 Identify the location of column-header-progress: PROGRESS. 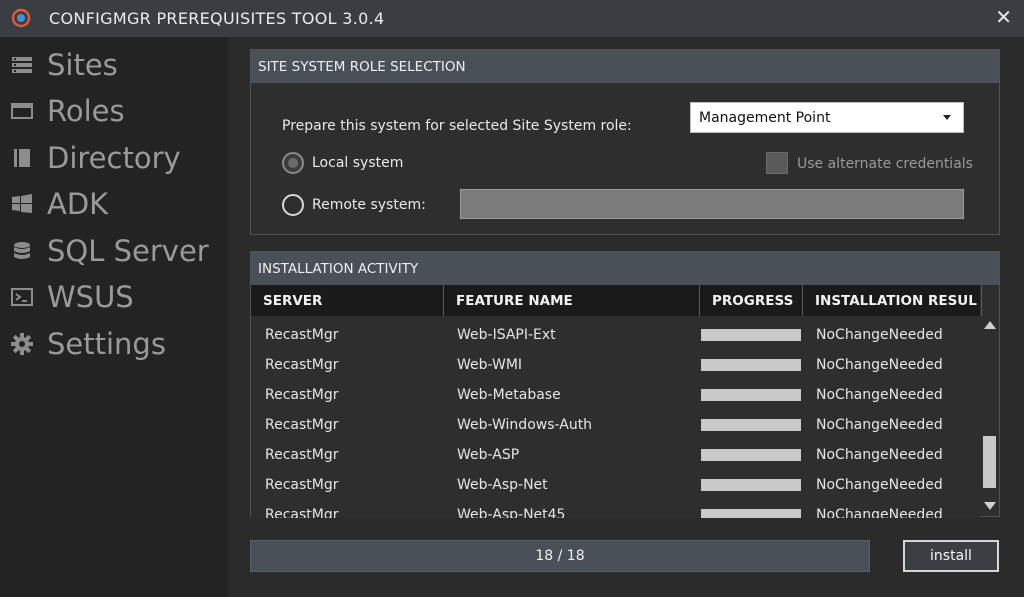
(751, 300).